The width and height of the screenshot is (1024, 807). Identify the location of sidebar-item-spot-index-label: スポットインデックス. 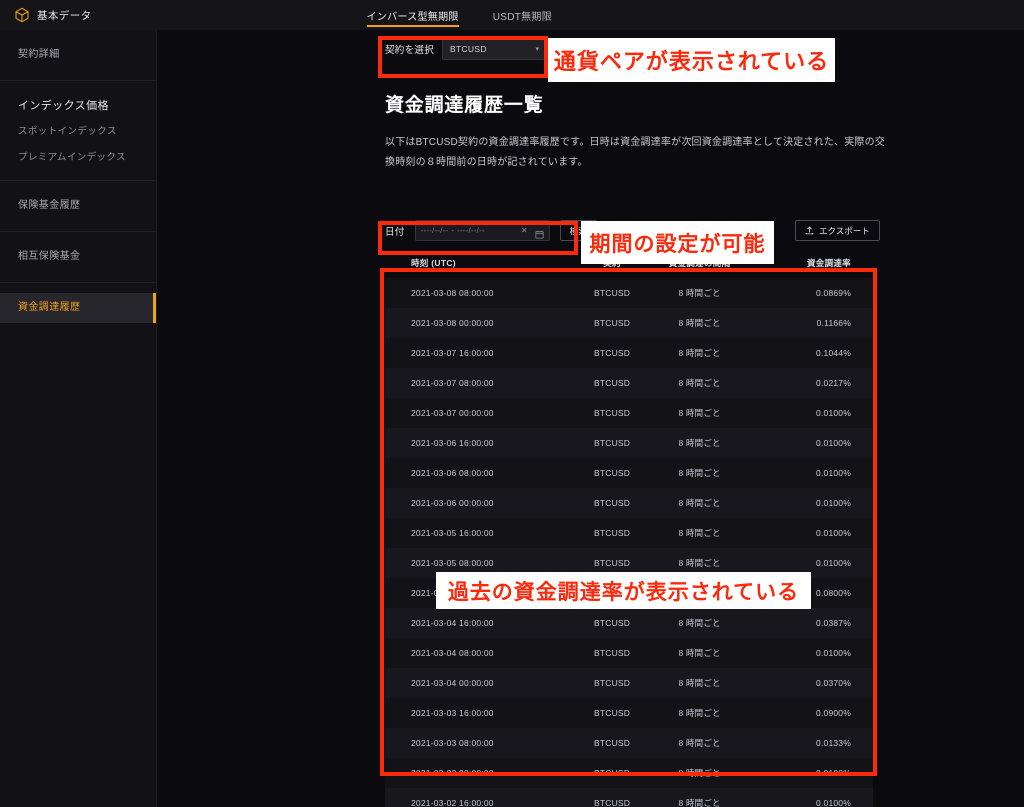
(67, 132).